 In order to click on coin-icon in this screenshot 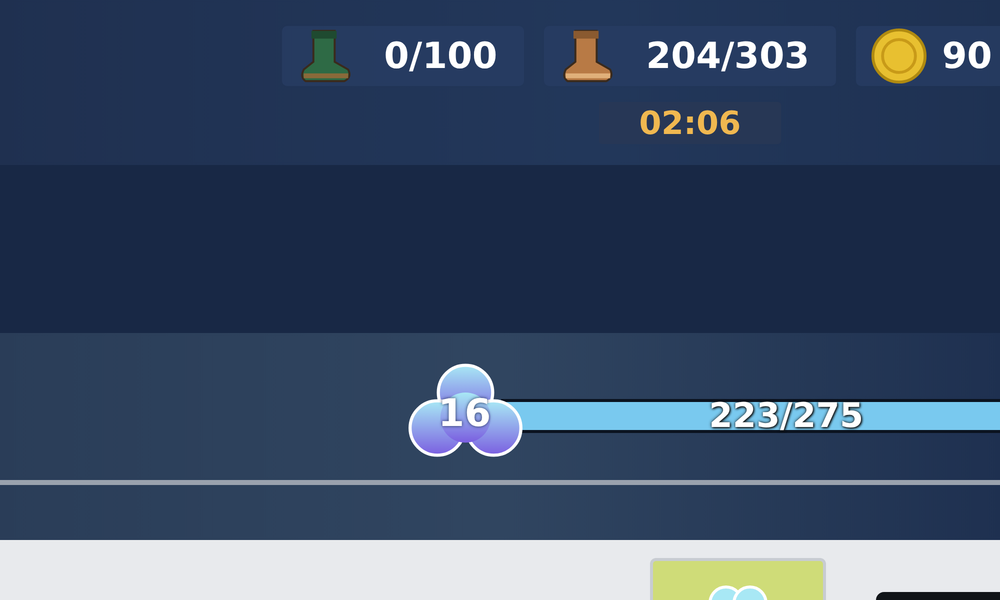, I will do `click(899, 56)`.